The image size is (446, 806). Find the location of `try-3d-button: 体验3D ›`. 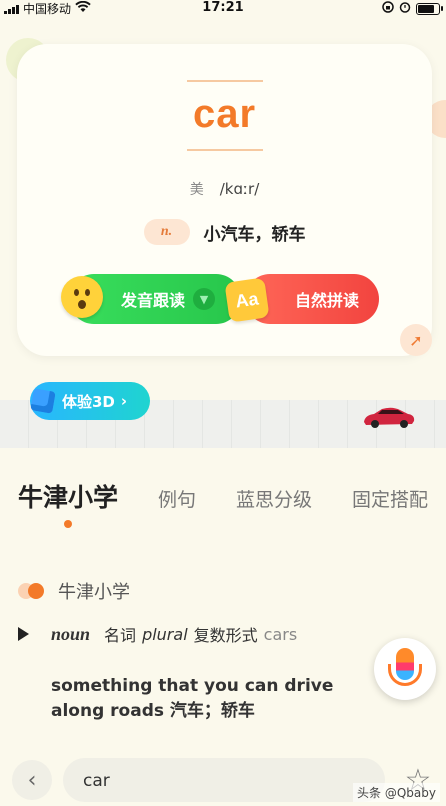

try-3d-button: 体验3D › is located at coordinates (90, 401).